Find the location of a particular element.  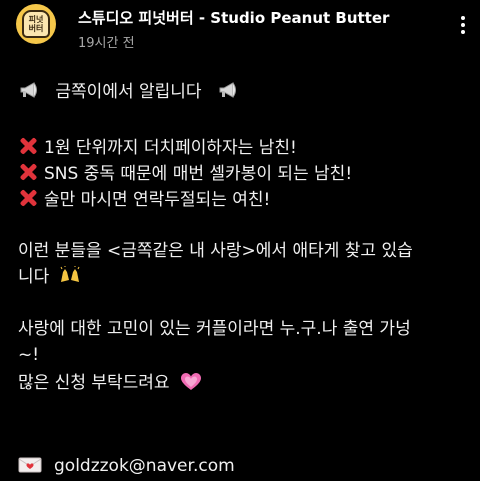

post-heading-line: 금쪽이에서 알립니다 is located at coordinates (129, 91).